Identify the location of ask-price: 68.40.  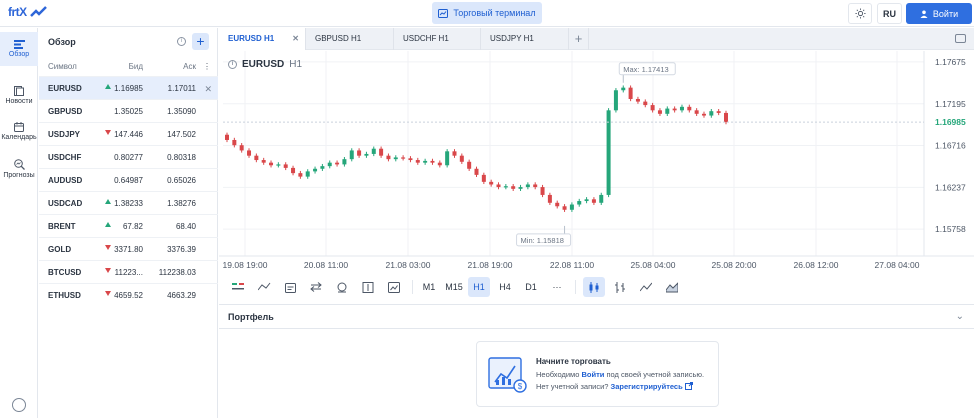
(185, 226).